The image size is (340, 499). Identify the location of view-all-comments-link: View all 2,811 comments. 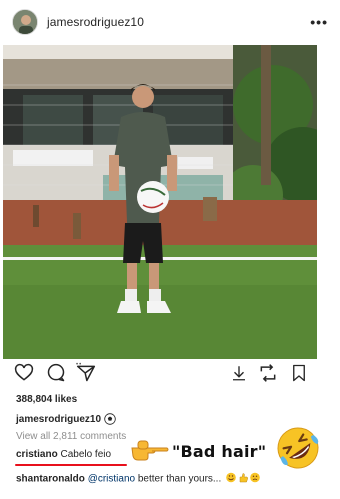
(71, 436).